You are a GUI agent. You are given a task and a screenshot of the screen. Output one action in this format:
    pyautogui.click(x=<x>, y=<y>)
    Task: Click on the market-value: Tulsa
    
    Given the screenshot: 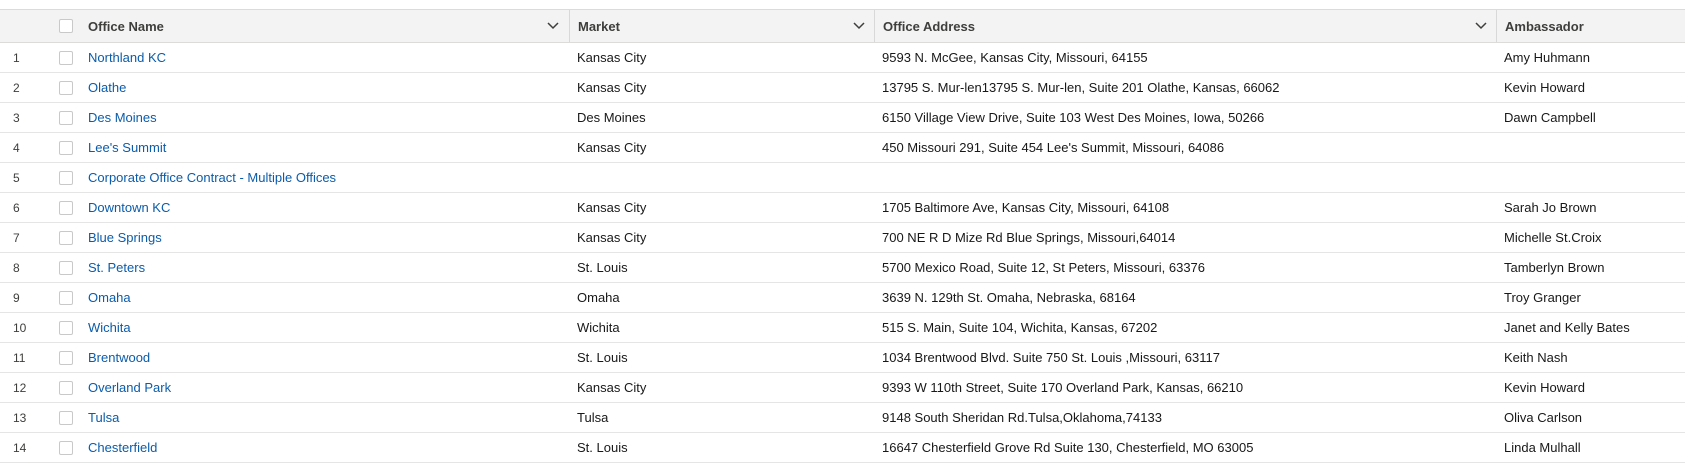 What is the action you would take?
    pyautogui.click(x=593, y=417)
    